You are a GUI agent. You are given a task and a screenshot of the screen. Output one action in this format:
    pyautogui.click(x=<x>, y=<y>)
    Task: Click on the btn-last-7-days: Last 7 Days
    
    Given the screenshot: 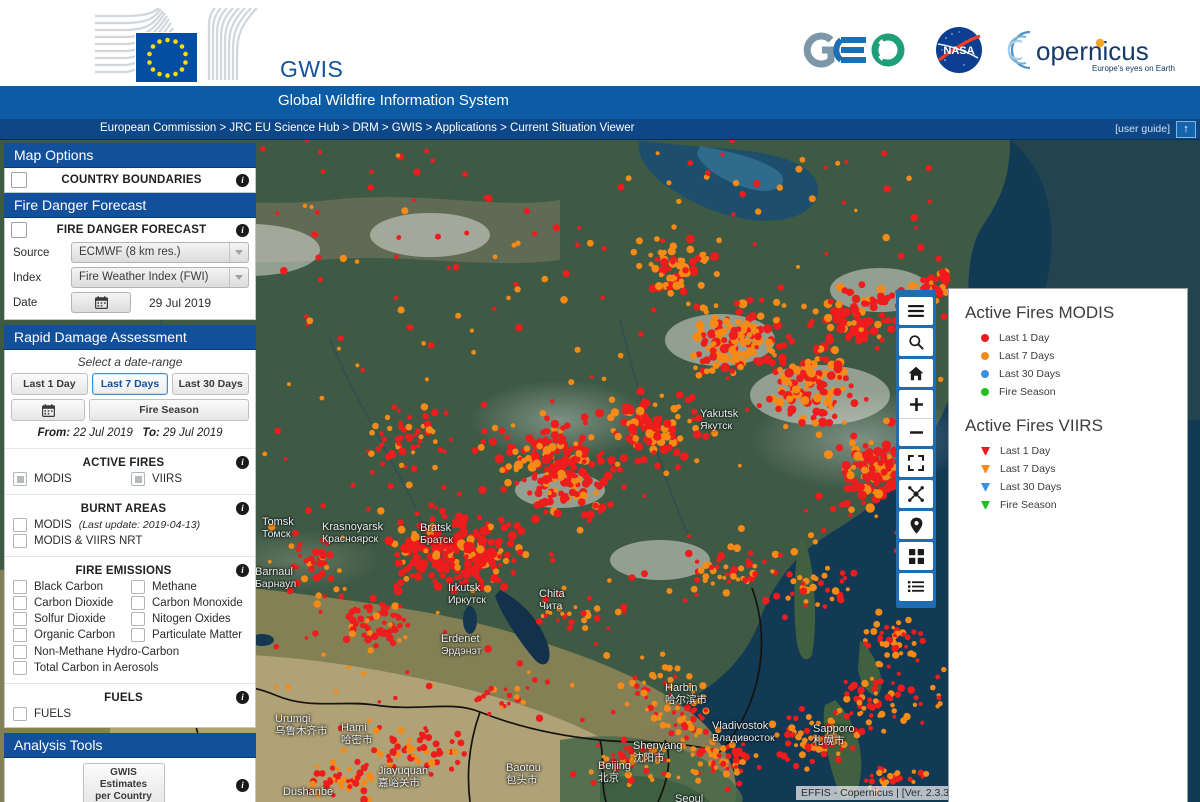 What is the action you would take?
    pyautogui.click(x=130, y=384)
    